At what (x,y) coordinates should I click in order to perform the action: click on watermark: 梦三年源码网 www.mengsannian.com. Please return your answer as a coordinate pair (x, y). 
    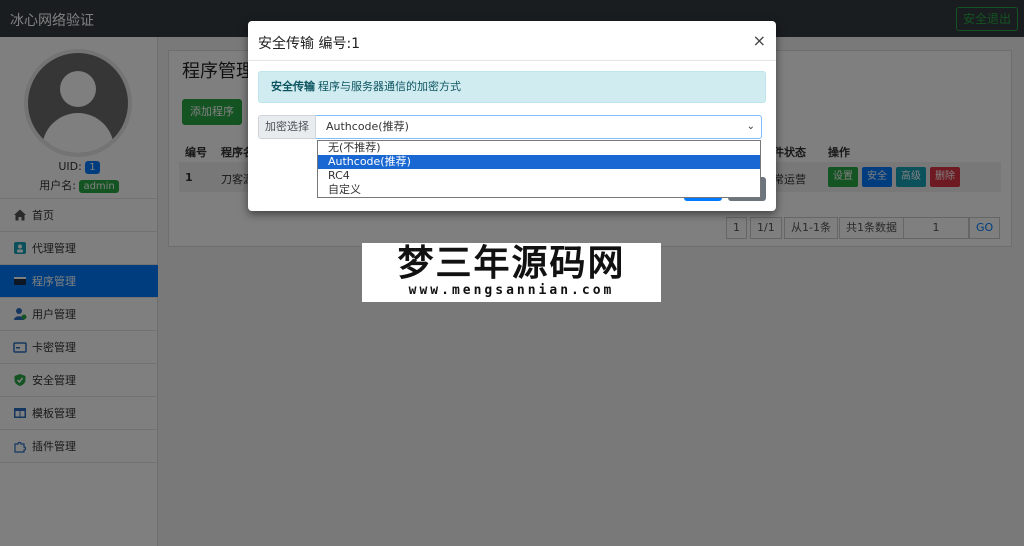
    Looking at the image, I should click on (511, 272).